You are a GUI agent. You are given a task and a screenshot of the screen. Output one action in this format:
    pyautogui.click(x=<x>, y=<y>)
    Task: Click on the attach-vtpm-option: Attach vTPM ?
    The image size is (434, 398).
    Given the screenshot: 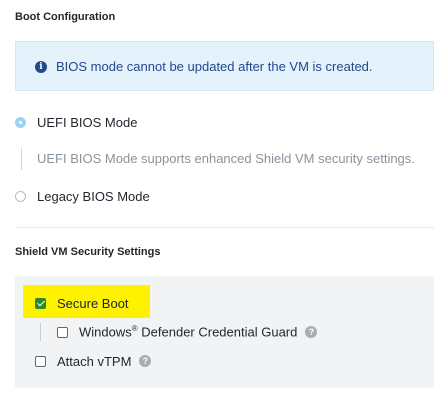 What is the action you would take?
    pyautogui.click(x=93, y=361)
    